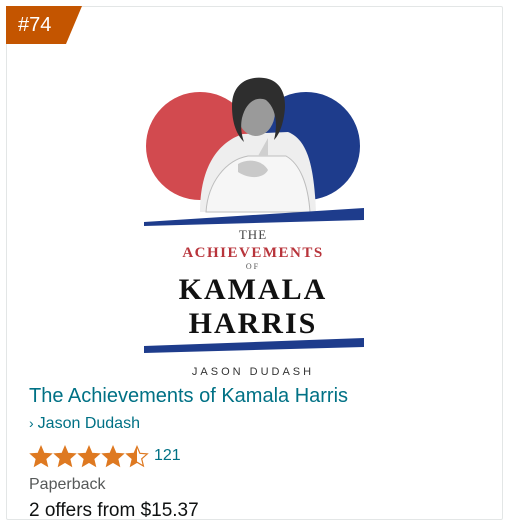 This screenshot has height=526, width=510. I want to click on rank-text: #74, so click(35, 25).